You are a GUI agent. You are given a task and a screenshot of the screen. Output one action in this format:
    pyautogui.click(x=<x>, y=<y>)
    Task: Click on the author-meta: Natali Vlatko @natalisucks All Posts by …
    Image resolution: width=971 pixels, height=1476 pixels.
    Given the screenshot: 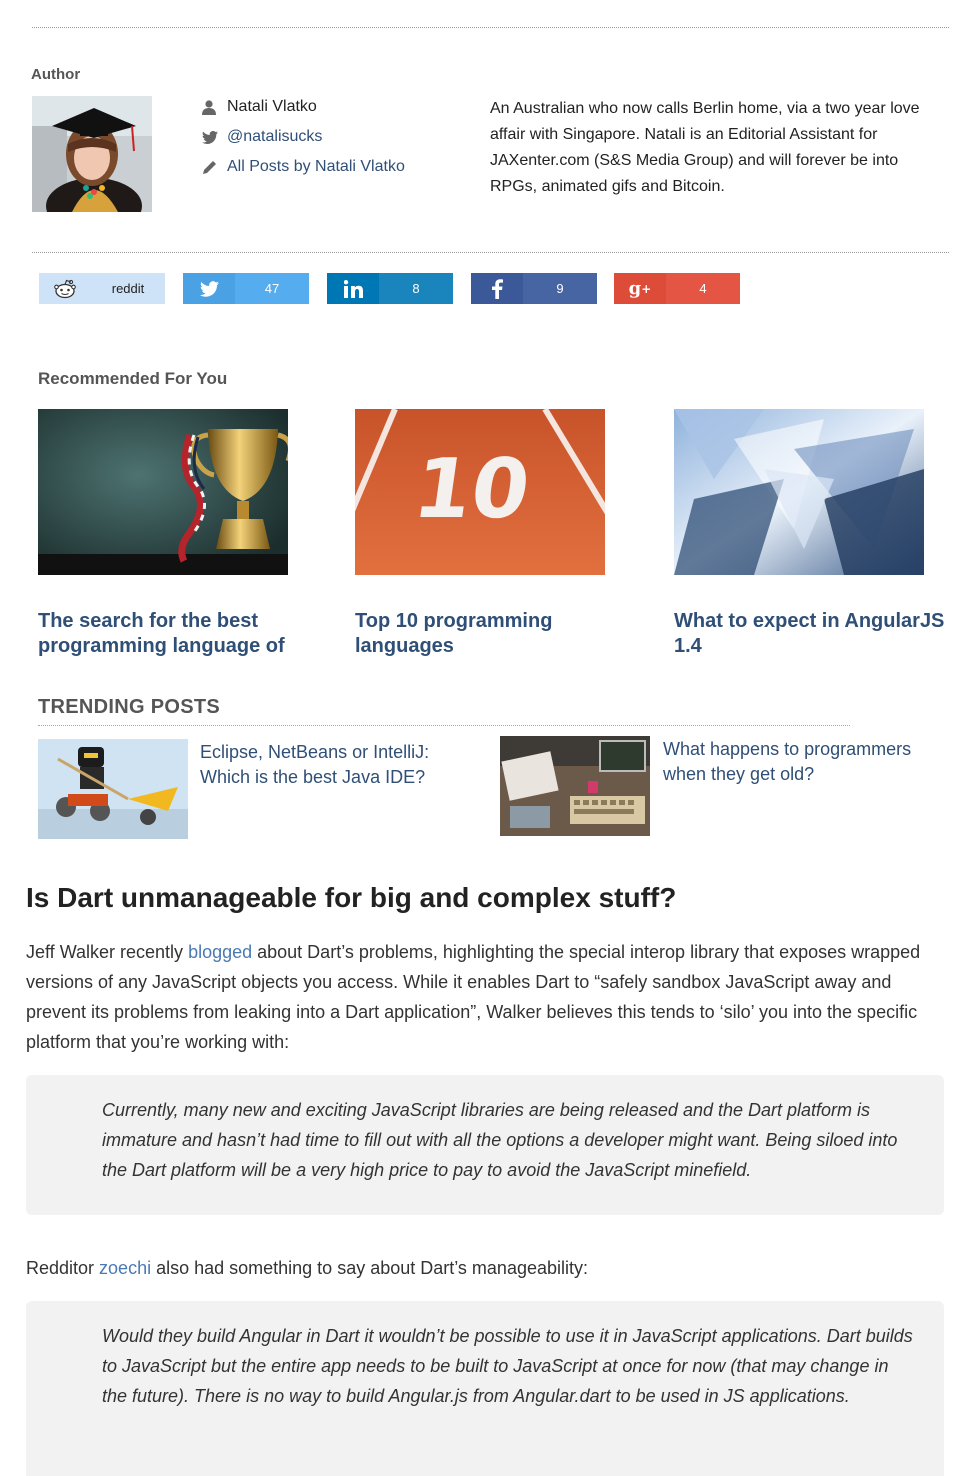 What is the action you would take?
    pyautogui.click(x=303, y=137)
    